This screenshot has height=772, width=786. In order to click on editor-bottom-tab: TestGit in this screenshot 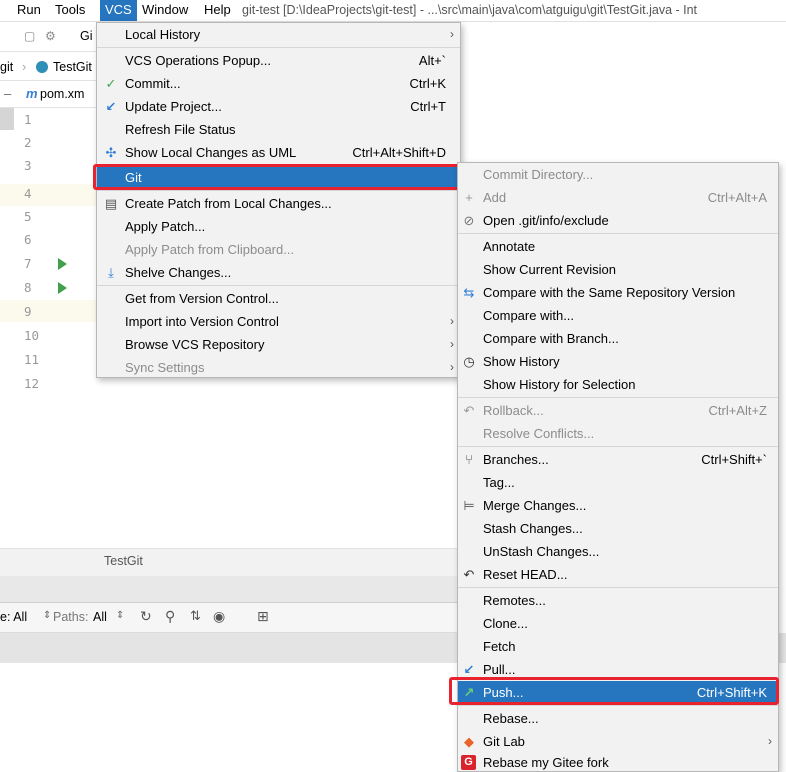, I will do `click(230, 562)`.